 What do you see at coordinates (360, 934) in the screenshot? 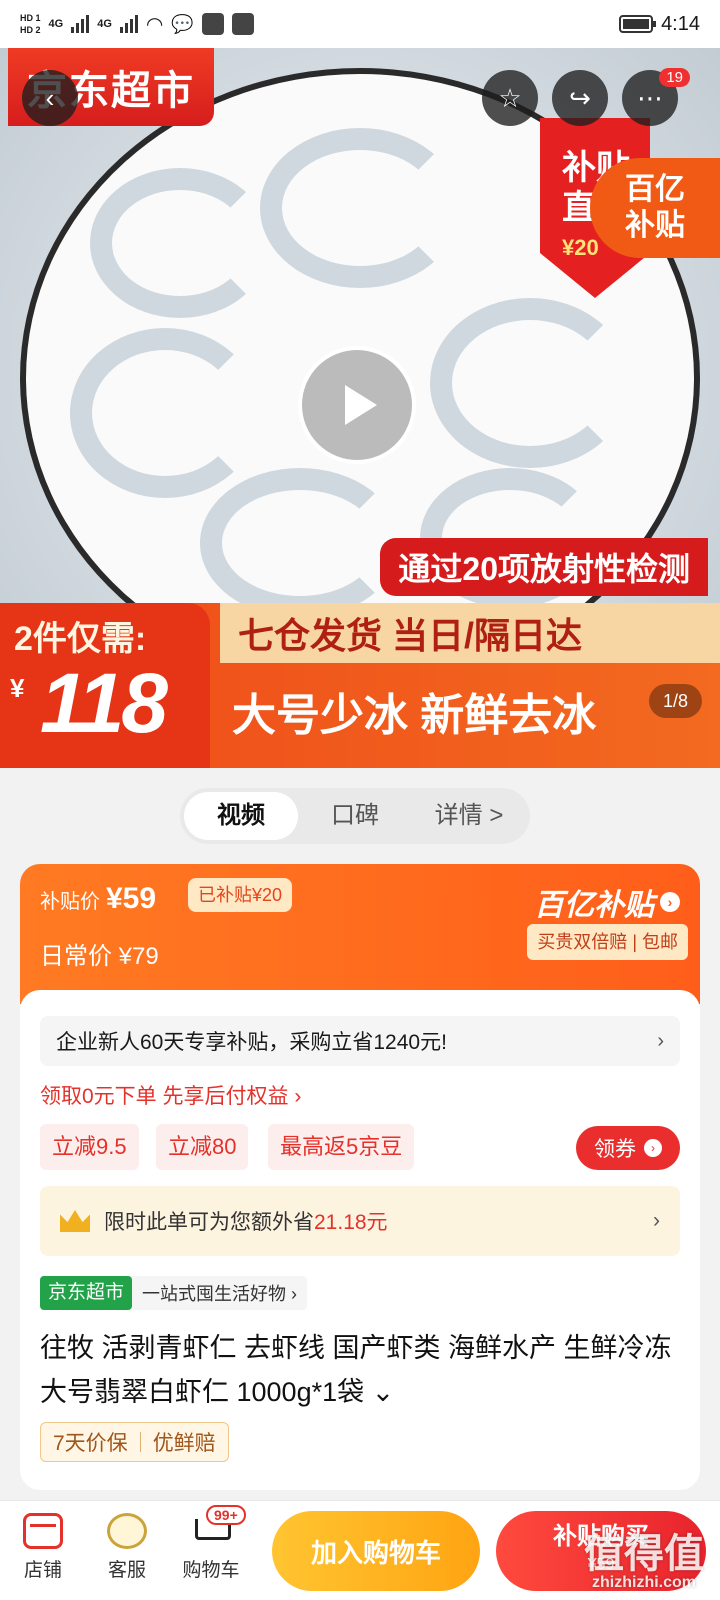
I see `subsidy-price-card: 补贴价 ¥59 已补贴¥20 日常价 ¥79 百亿补贴 › 买贵双倍赔 | 包邮` at bounding box center [360, 934].